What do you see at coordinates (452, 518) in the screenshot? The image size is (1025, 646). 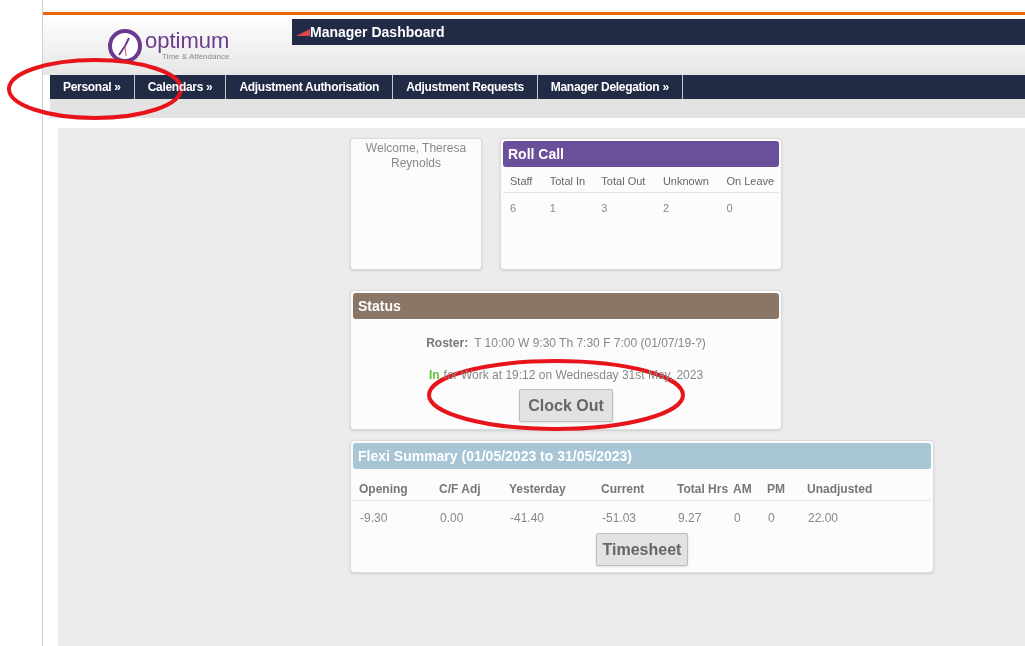 I see `table-cell-text: 0.00` at bounding box center [452, 518].